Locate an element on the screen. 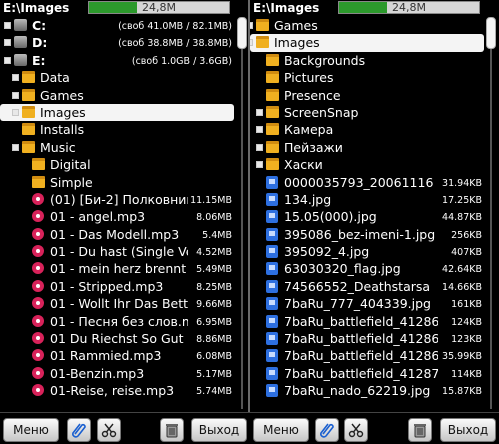 This screenshot has width=499, height=444. left-scroll-thumb is located at coordinates (242, 33).